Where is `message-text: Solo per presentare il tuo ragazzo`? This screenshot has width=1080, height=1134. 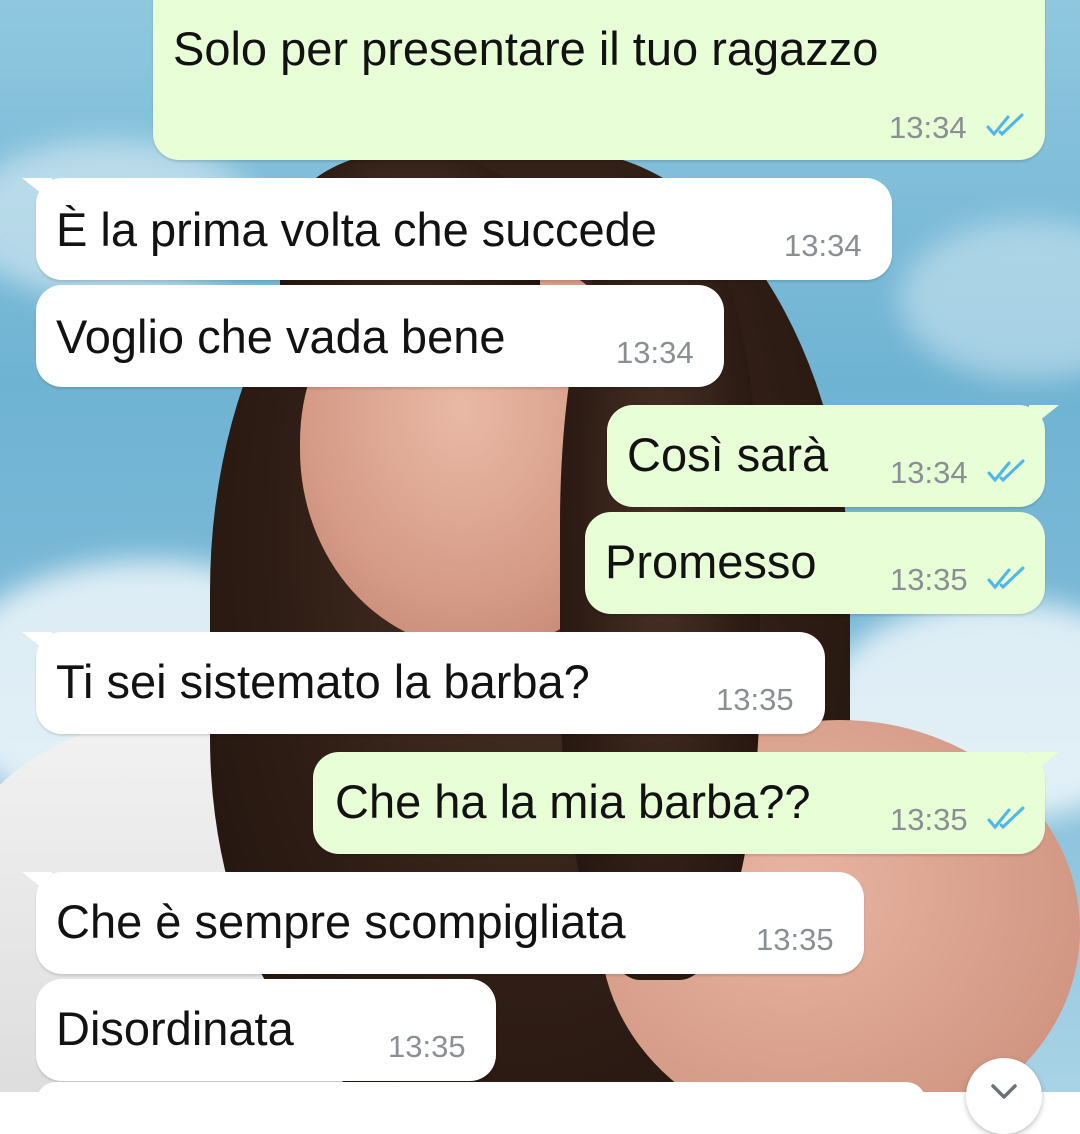
message-text: Solo per presentare il tuo ragazzo is located at coordinates (526, 48).